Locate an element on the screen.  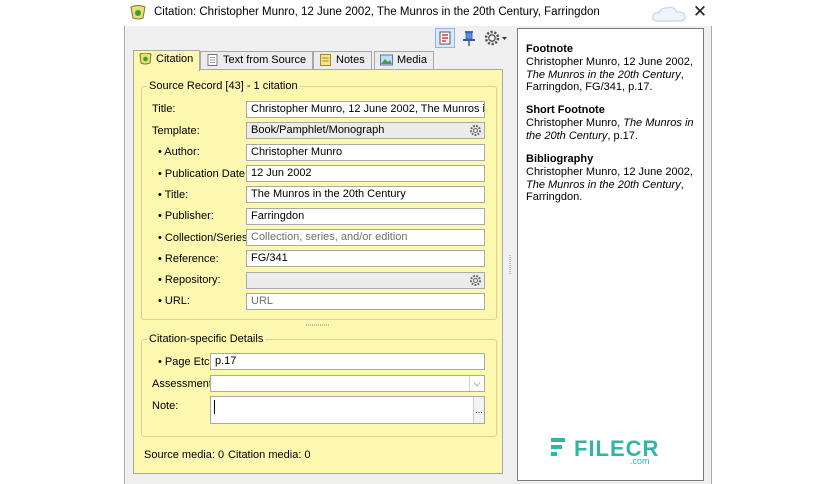
citation-app-icon is located at coordinates (138, 12).